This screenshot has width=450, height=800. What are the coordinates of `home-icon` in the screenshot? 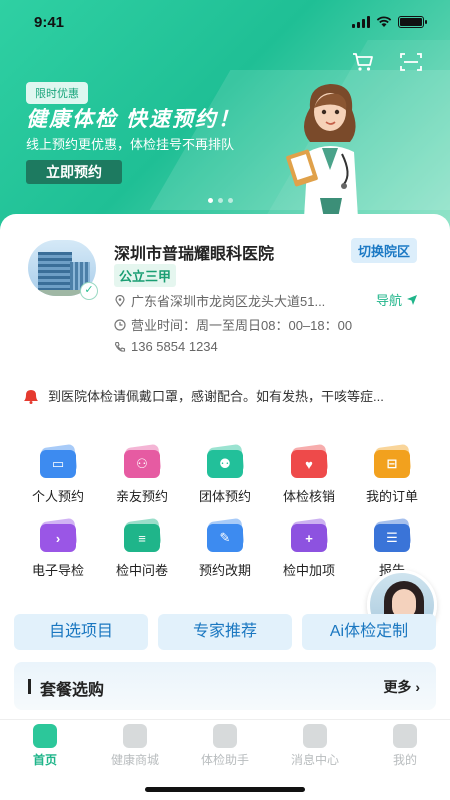 It's located at (45, 736).